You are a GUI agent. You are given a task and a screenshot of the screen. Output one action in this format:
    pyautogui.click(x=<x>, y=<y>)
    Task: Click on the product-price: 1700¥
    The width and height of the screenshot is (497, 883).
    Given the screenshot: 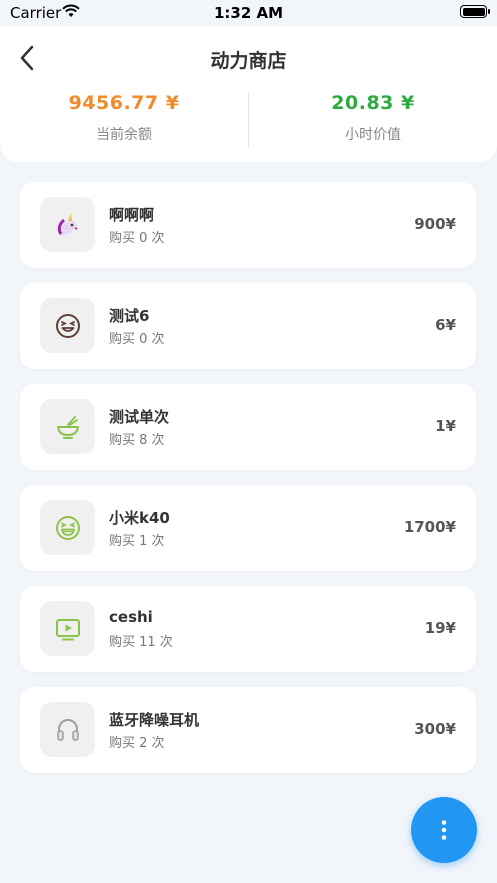 What is the action you would take?
    pyautogui.click(x=429, y=527)
    